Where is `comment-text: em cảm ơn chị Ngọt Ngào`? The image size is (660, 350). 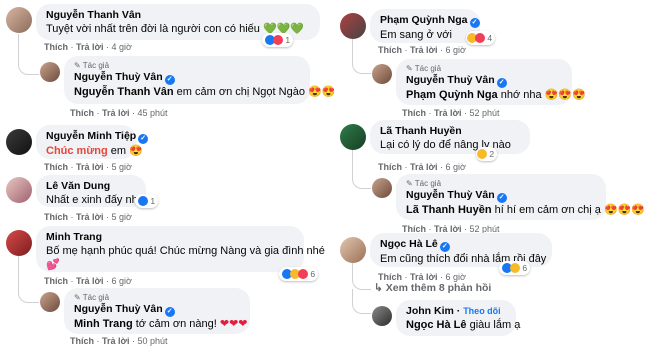
comment-text: em cảm ơn chị Ngọt Ngào is located at coordinates (241, 92).